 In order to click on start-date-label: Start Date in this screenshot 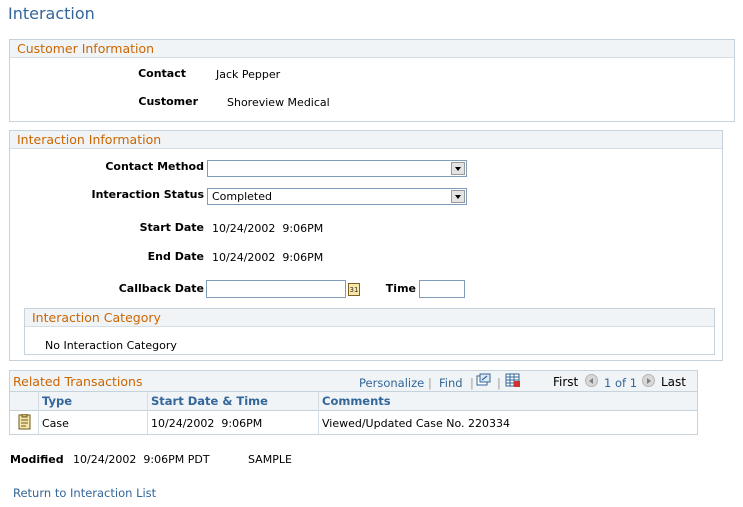, I will do `click(171, 227)`.